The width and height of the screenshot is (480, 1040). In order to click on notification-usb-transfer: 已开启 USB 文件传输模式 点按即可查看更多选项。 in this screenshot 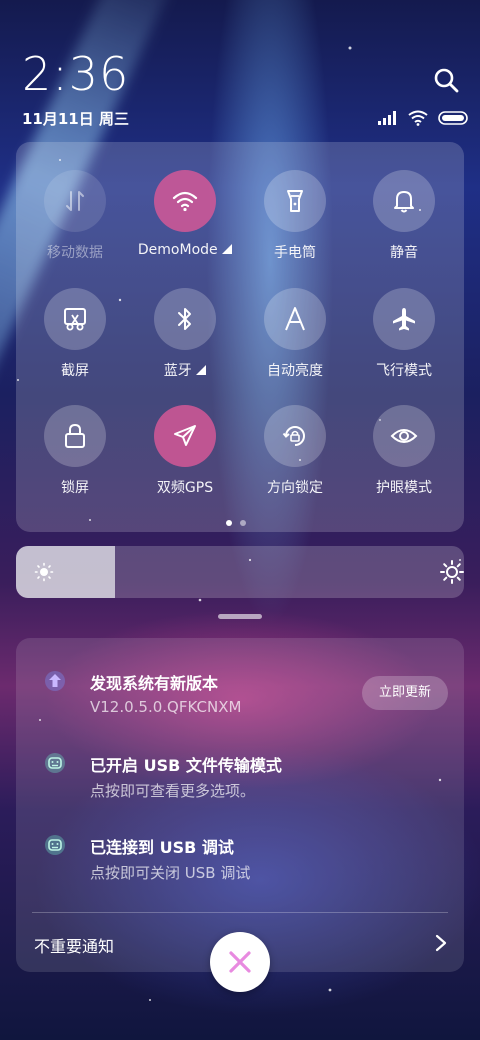, I will do `click(240, 787)`.